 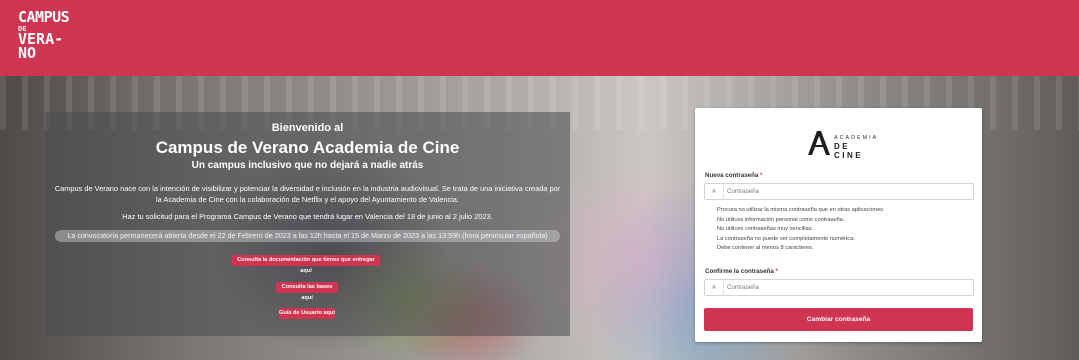 I want to click on new-password-label: Nueva contraseña *, so click(x=733, y=175).